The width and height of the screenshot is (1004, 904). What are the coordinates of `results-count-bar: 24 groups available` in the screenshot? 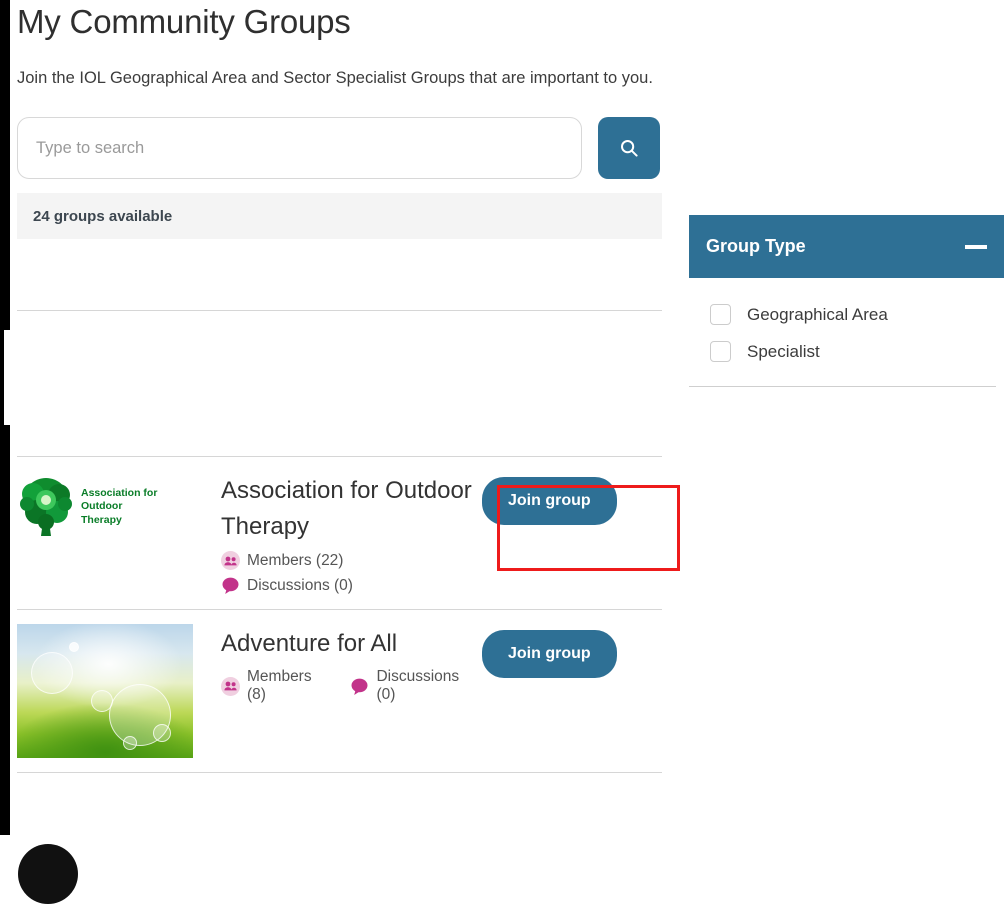 It's located at (339, 216).